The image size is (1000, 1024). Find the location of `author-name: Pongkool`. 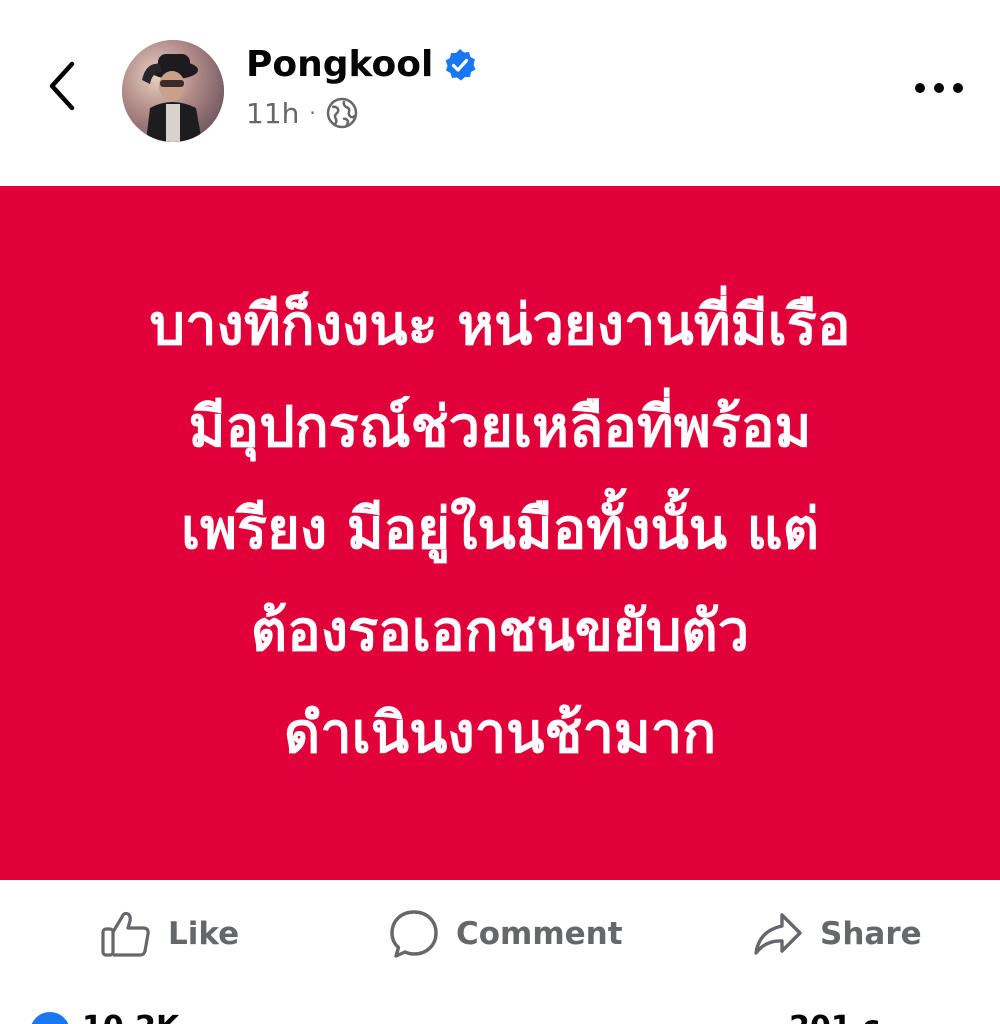

author-name: Pongkool is located at coordinates (339, 65).